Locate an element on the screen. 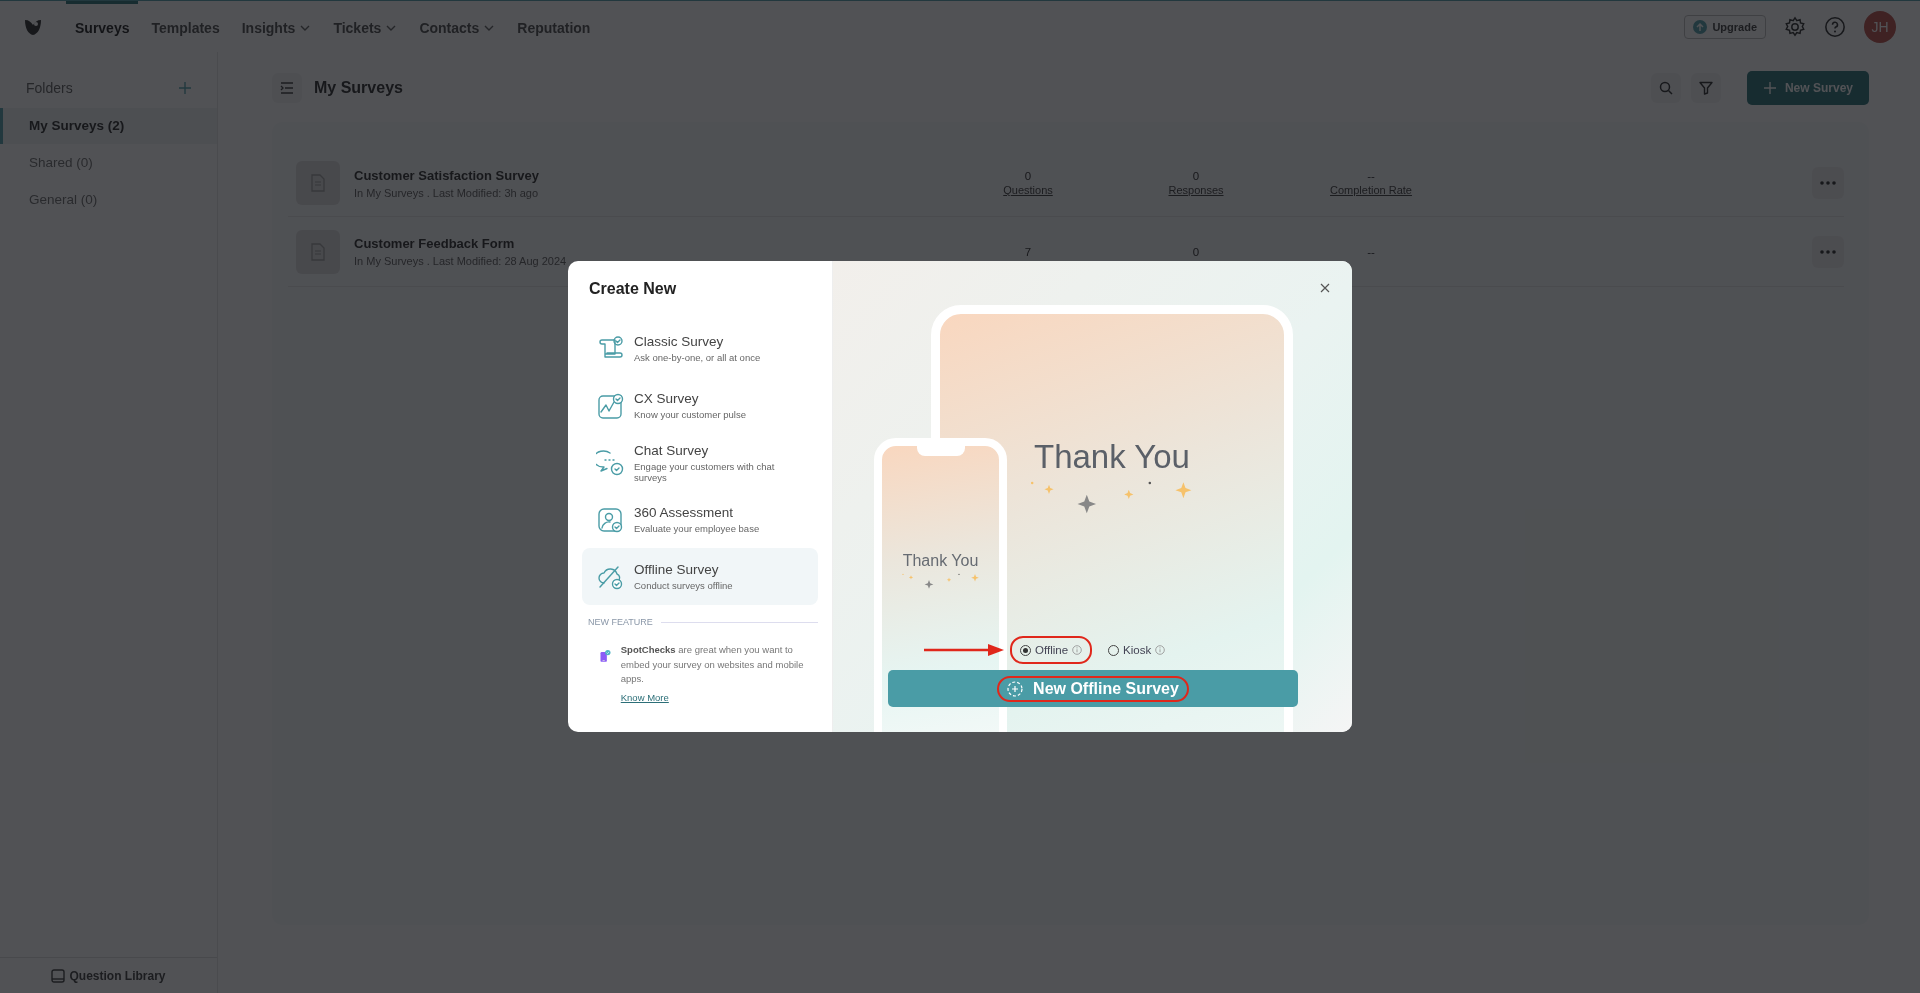  survey-type-description: Conduct surveys offline is located at coordinates (683, 585).